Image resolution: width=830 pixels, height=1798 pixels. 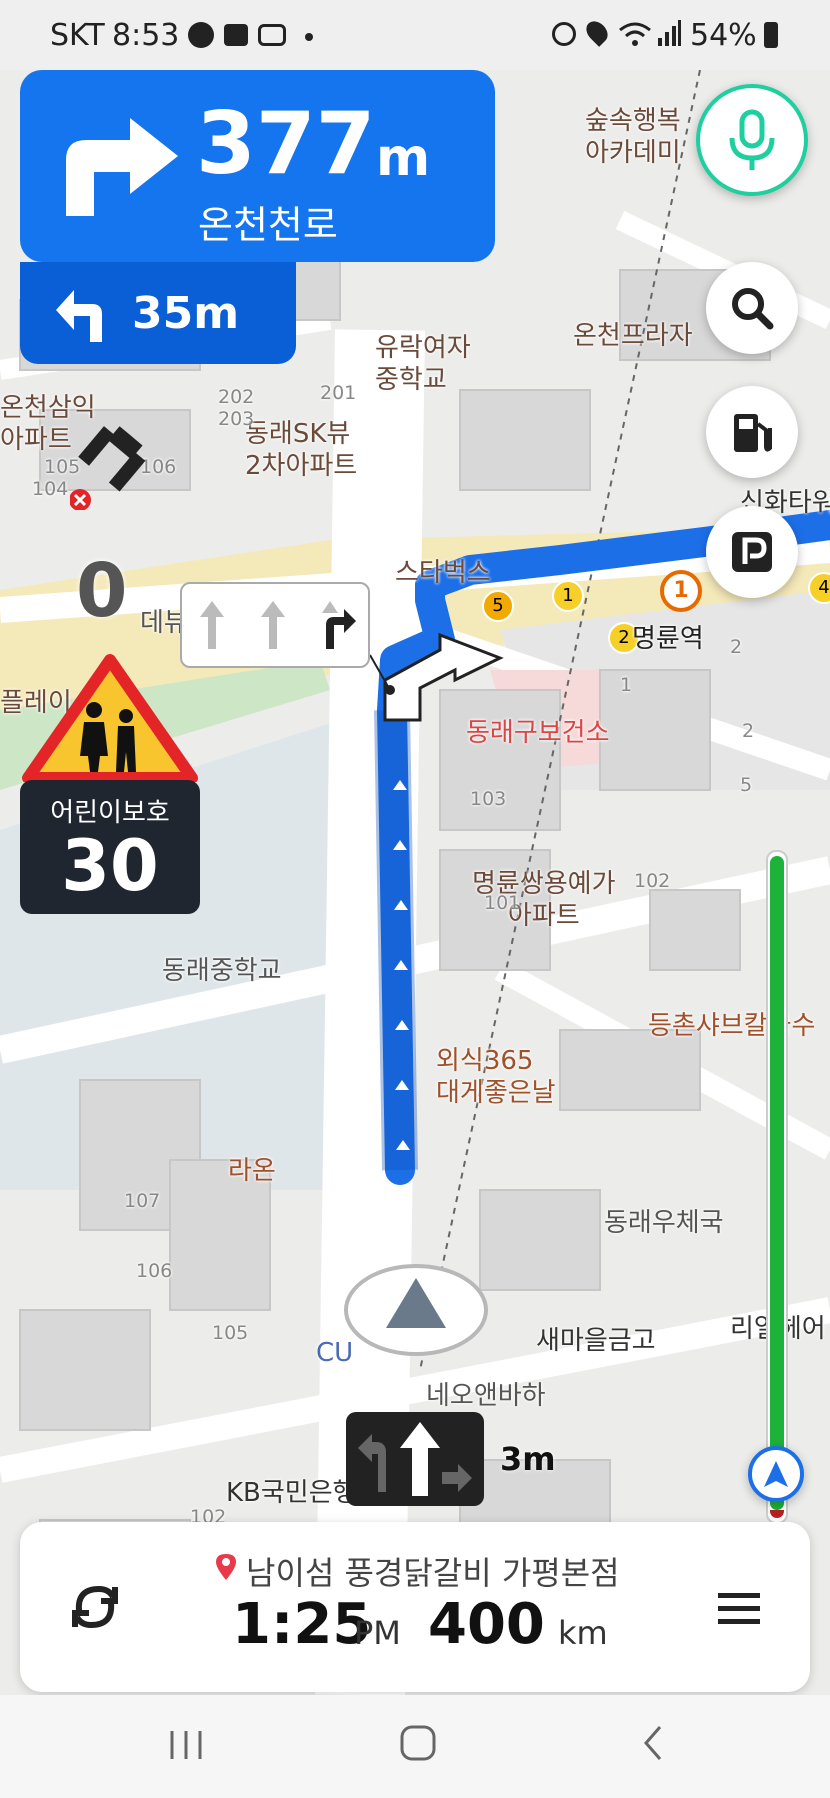 I want to click on gas-station-button, so click(x=752, y=432).